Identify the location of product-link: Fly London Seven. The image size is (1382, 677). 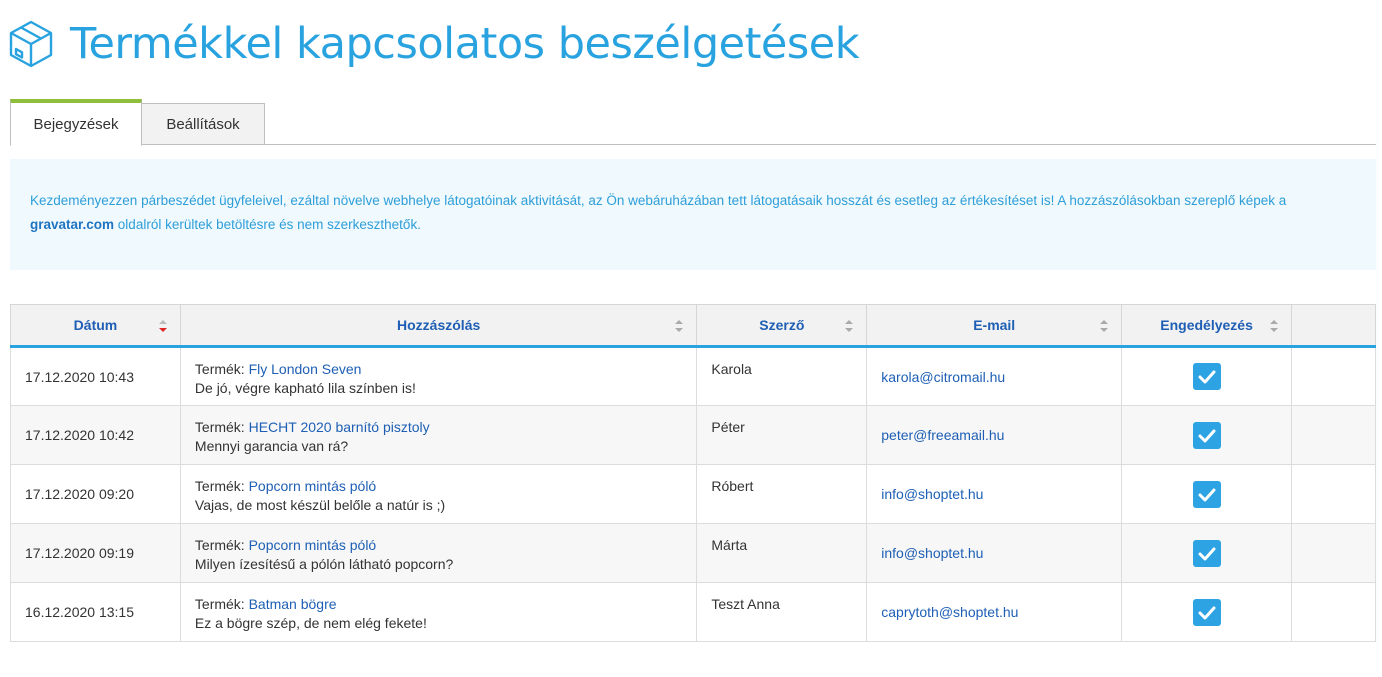
(305, 369).